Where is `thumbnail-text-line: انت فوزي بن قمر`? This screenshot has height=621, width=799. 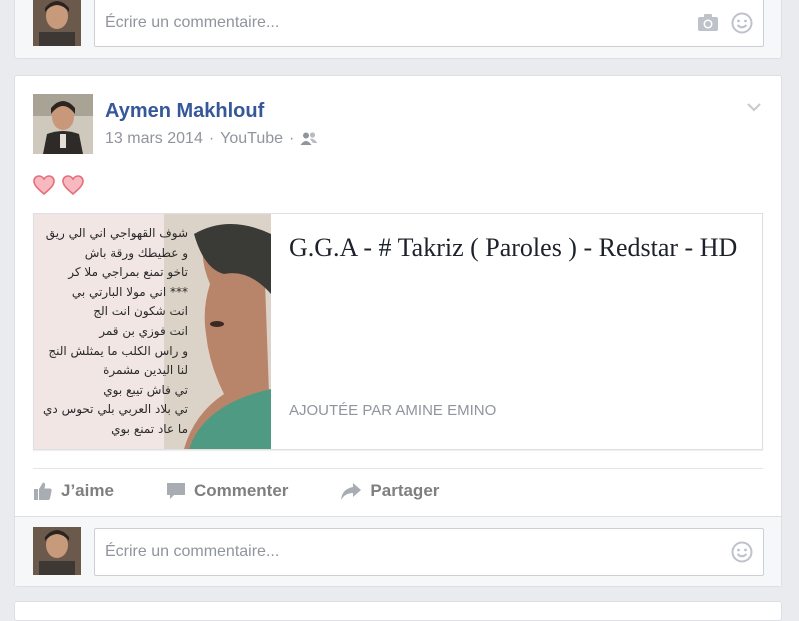 thumbnail-text-line: انت فوزي بن قمر is located at coordinates (143, 330).